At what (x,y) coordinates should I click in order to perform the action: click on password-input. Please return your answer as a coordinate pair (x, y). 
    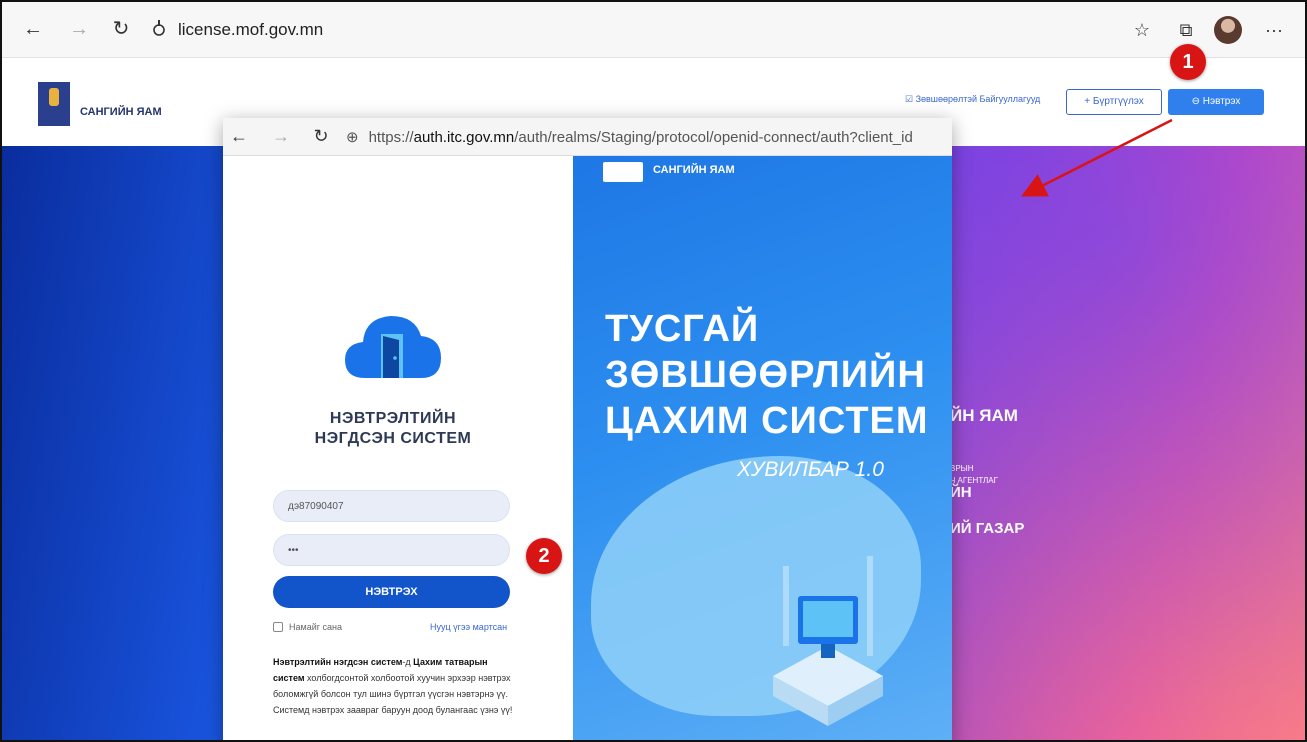
    Looking at the image, I should click on (391, 550).